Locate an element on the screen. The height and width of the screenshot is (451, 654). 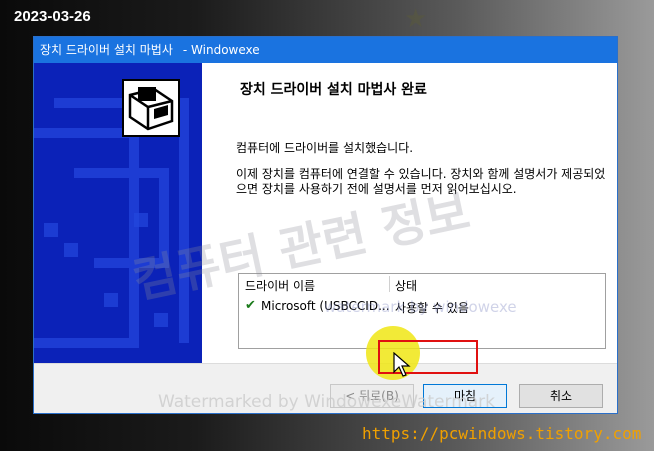
window-title: 장치 드라이버 설치 마법사 is located at coordinates (106, 50).